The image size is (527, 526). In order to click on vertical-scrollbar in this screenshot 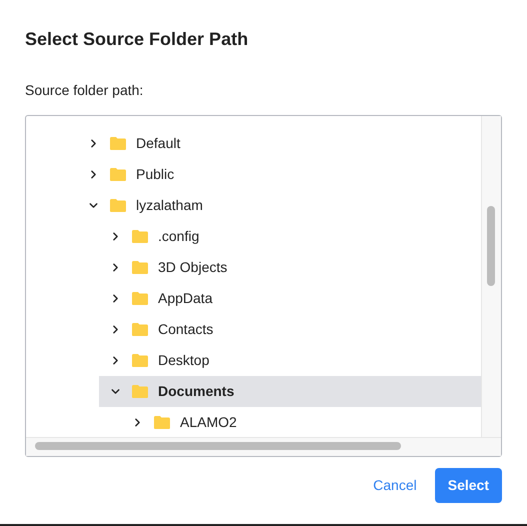, I will do `click(491, 276)`.